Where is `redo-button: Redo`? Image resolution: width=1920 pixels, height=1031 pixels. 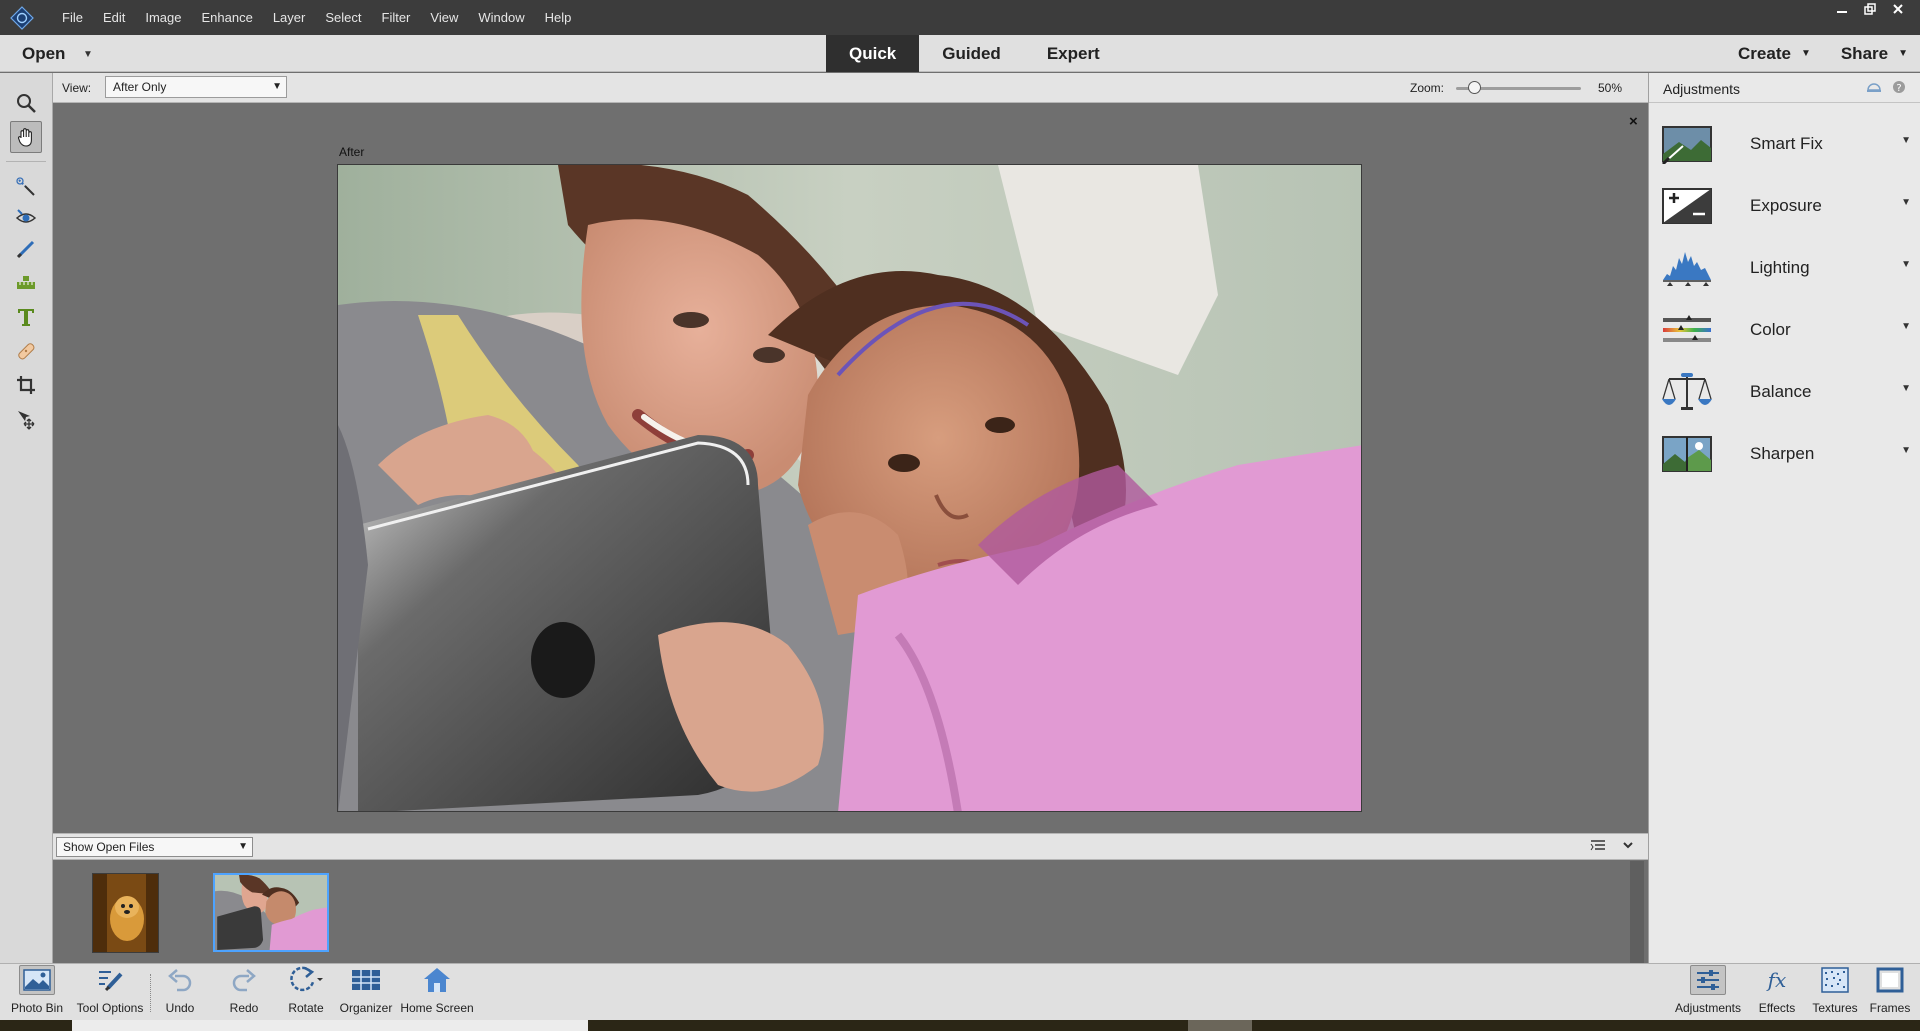 redo-button: Redo is located at coordinates (244, 992).